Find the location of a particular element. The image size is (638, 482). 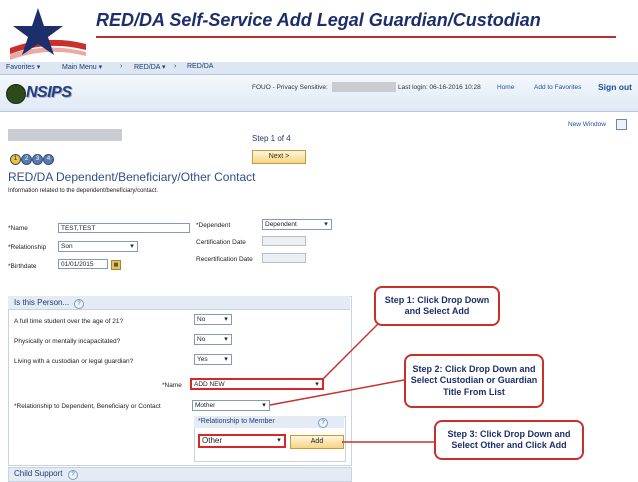

relationship-to-member-select: Other ▾ is located at coordinates (242, 441).